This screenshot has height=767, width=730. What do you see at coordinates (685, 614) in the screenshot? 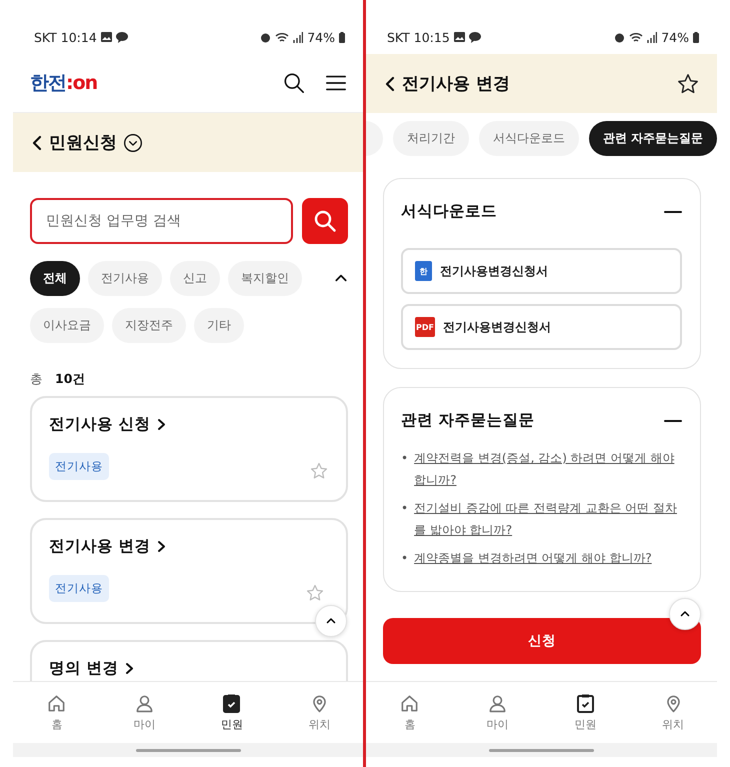
I see `scroll-top-button` at bounding box center [685, 614].